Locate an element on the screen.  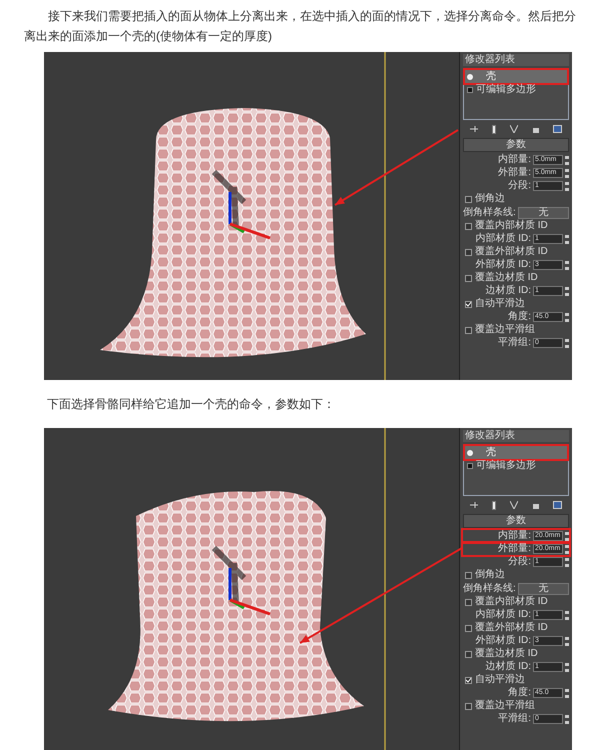
paragraph: 下面选择骨骼同样给它追加一个壳的命令，参数如下： is located at coordinates (191, 404).